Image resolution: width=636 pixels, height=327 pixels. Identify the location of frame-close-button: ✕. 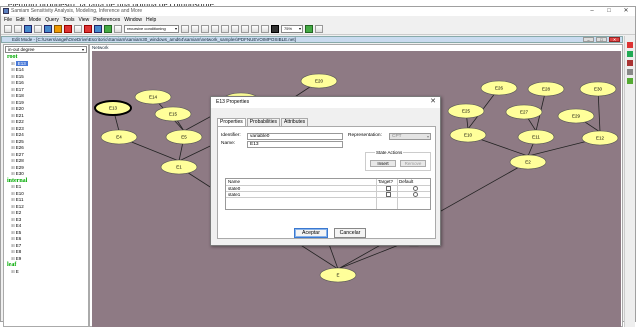
(614, 39).